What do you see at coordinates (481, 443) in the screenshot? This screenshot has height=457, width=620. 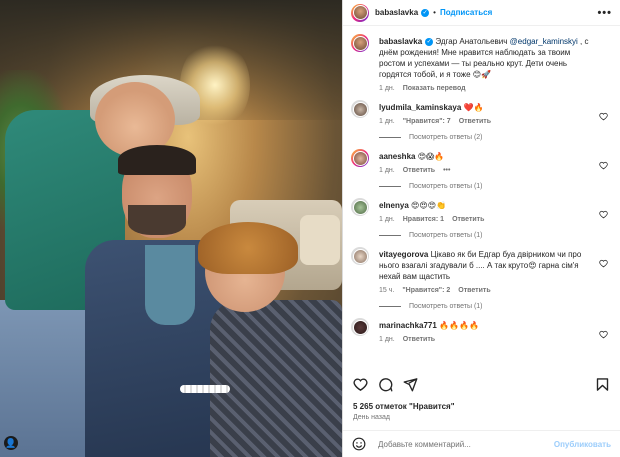 I see `add-comment-bar: Добавьте комментарий... Опубликовать` at bounding box center [481, 443].